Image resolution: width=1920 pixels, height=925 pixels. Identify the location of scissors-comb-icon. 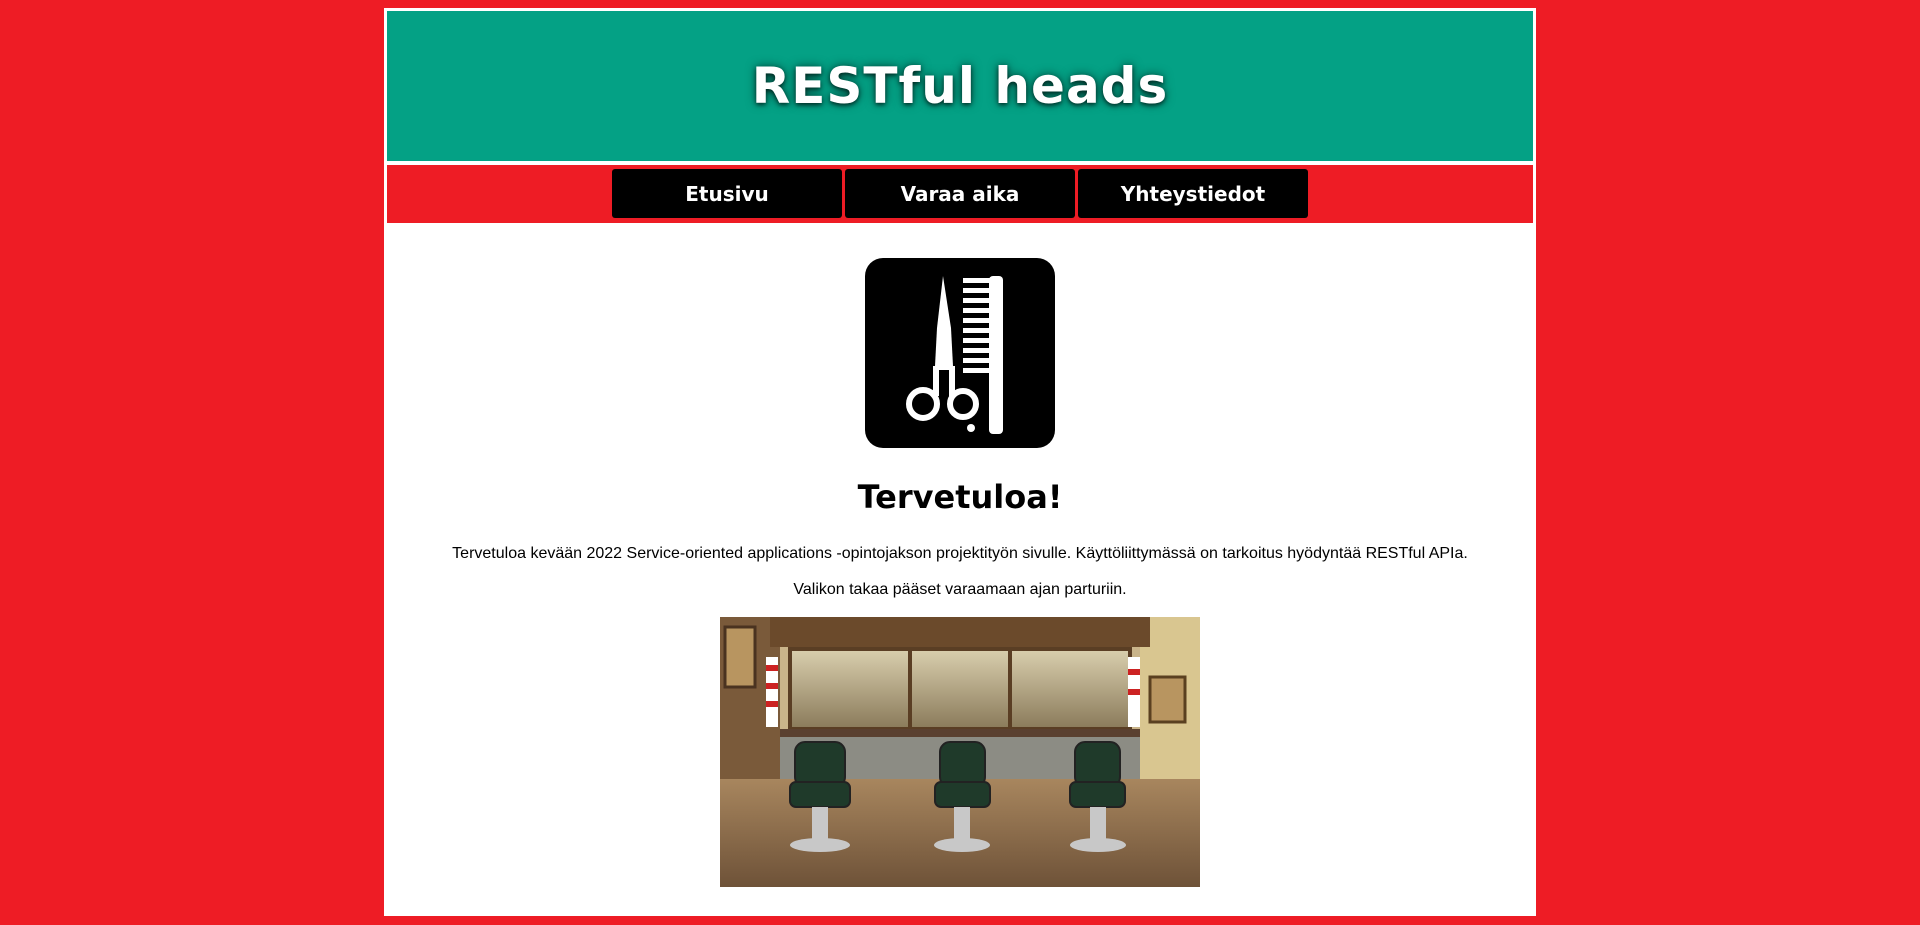
(960, 353).